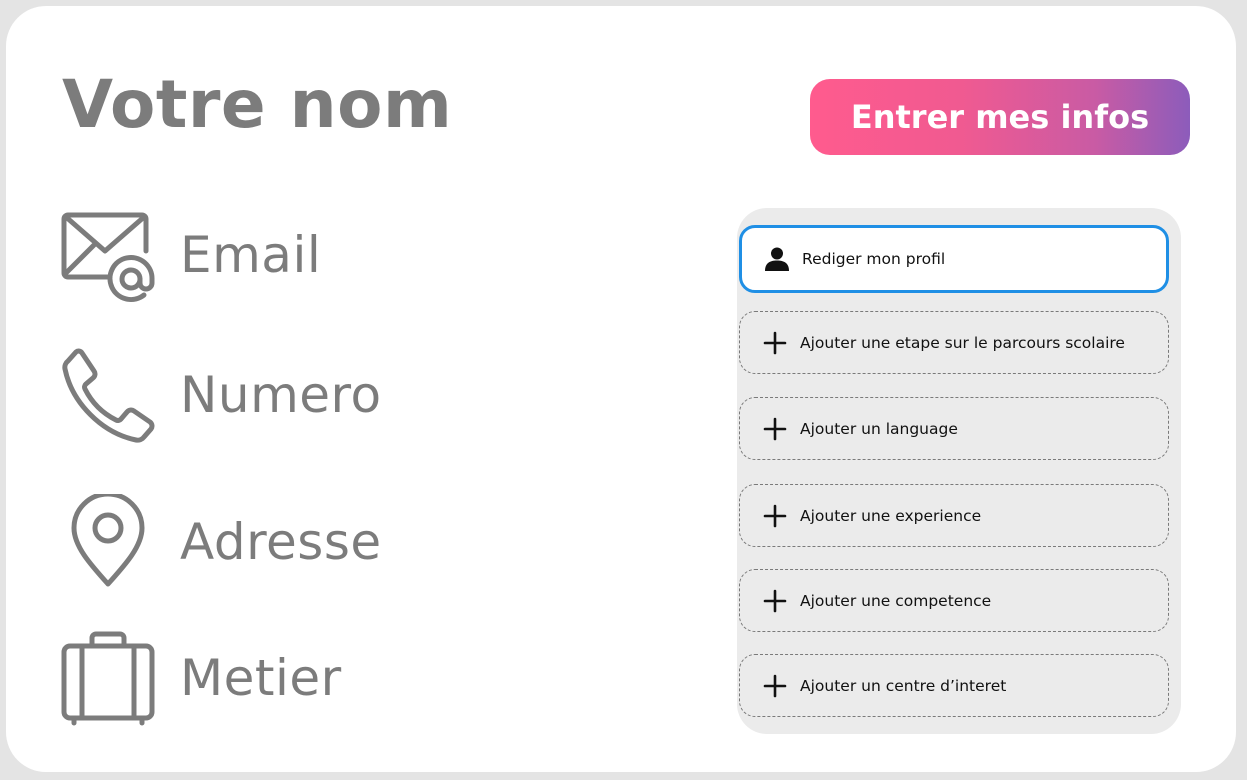 The height and width of the screenshot is (780, 1247). What do you see at coordinates (891, 515) in the screenshot?
I see `add-experience-label: Ajouter une experience` at bounding box center [891, 515].